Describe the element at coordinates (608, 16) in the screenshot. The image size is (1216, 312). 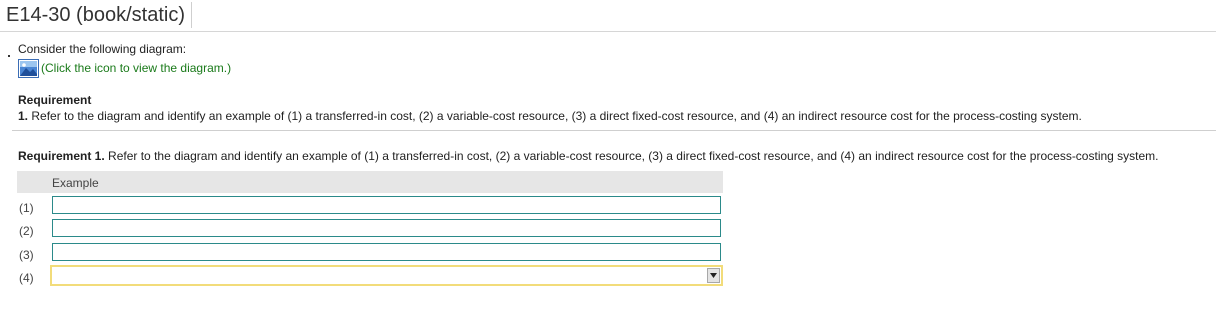
I see `title-bar: E14-30 (book/static)` at that location.